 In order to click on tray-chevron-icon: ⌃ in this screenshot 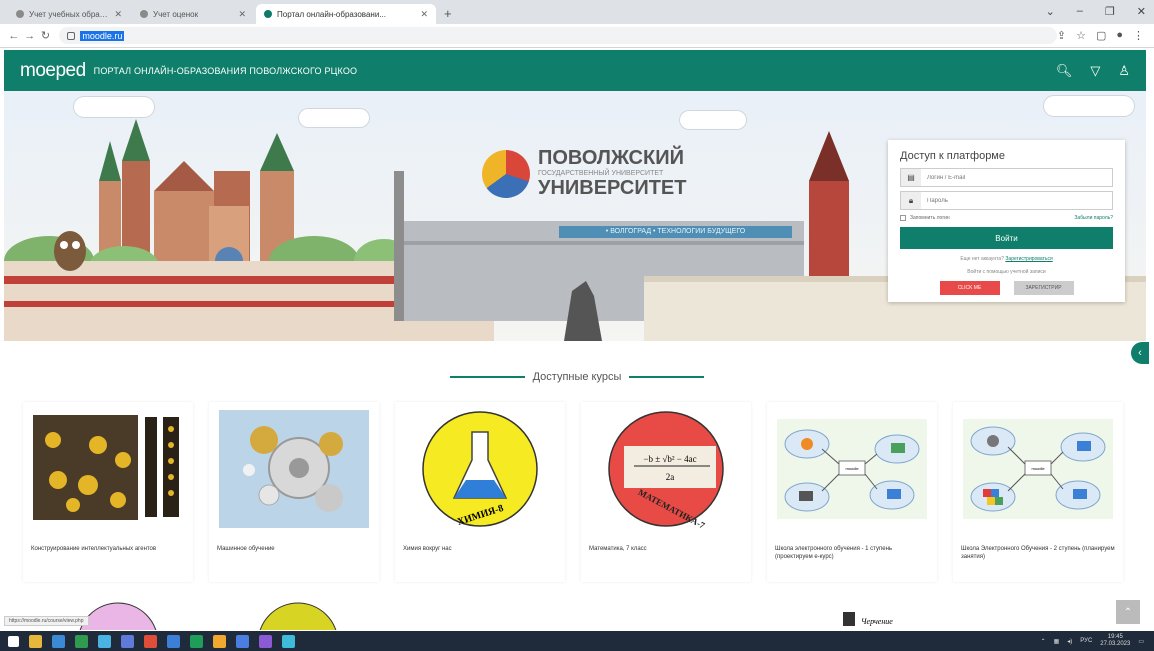, I will do `click(1043, 641)`.